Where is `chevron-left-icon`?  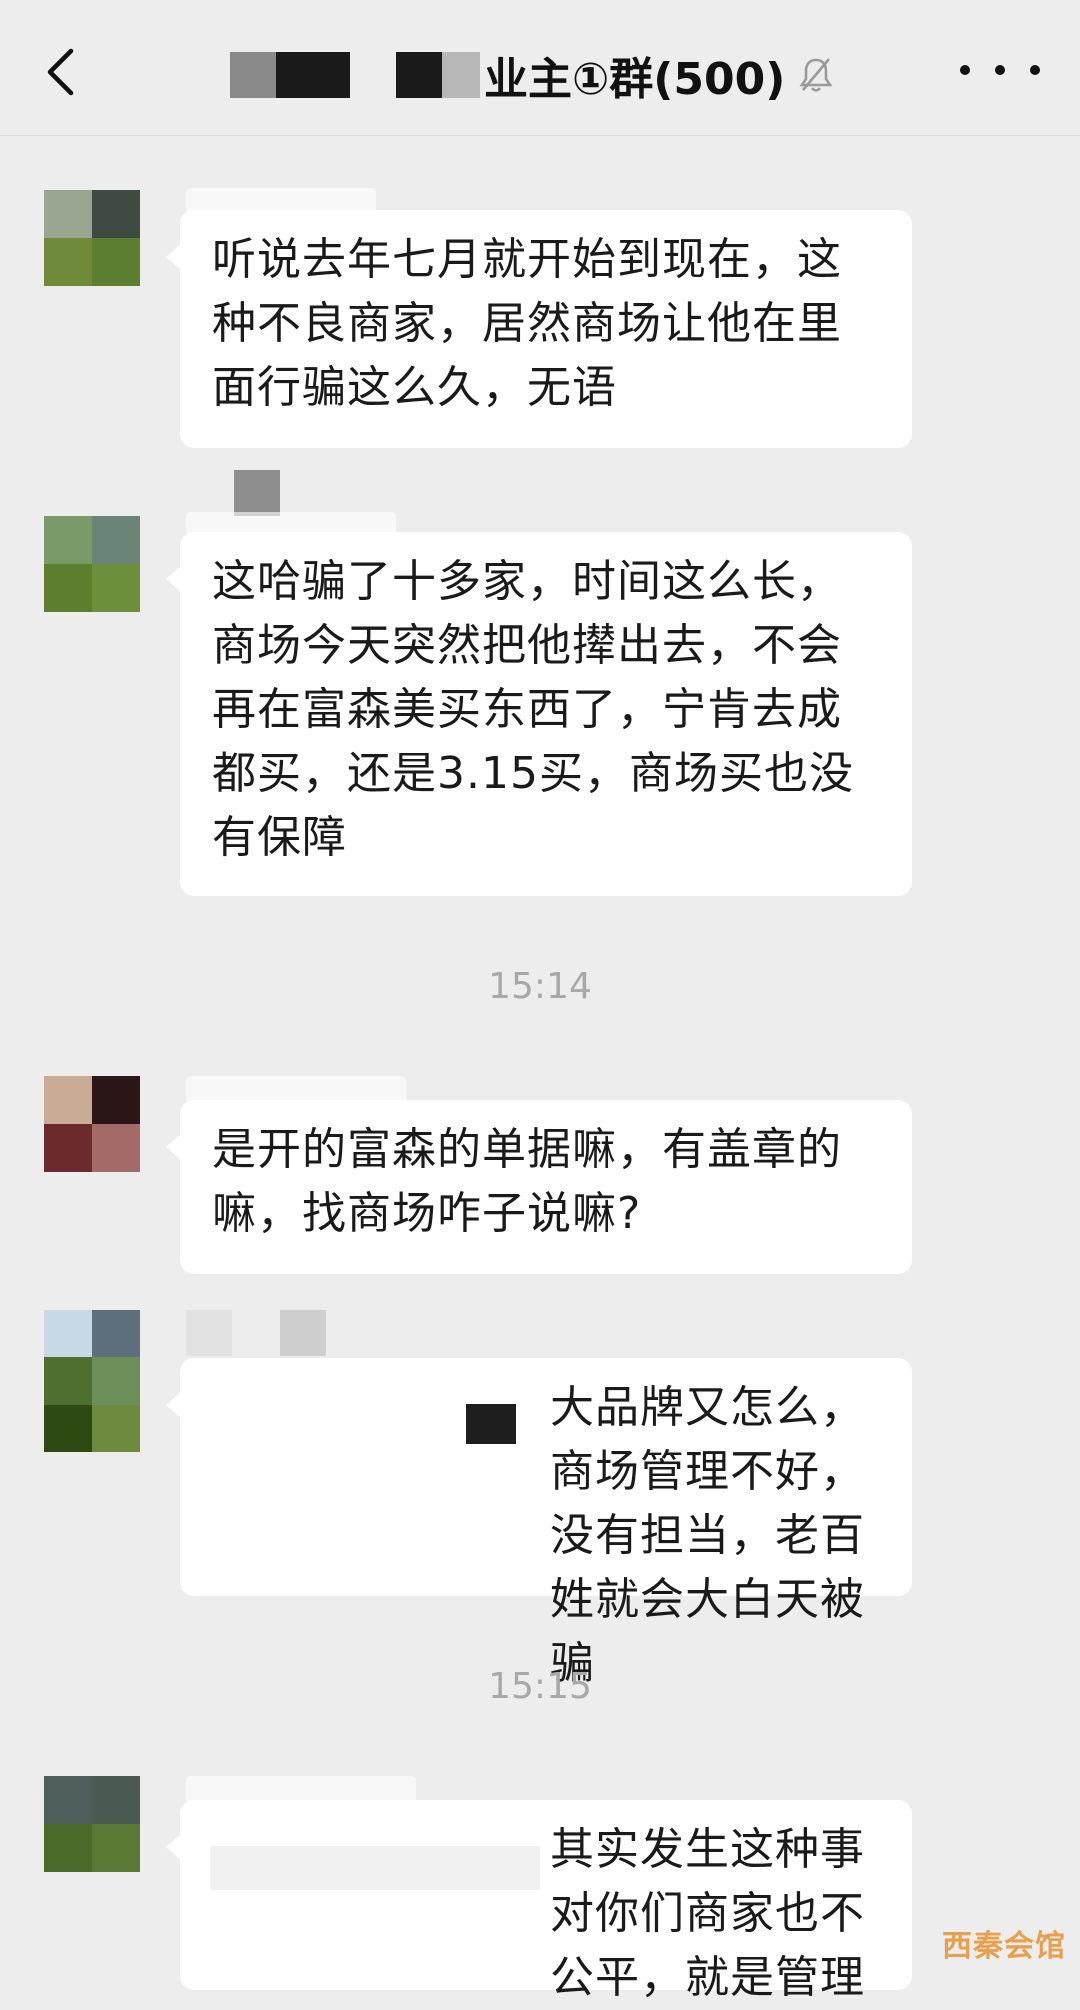
chevron-left-icon is located at coordinates (60, 72).